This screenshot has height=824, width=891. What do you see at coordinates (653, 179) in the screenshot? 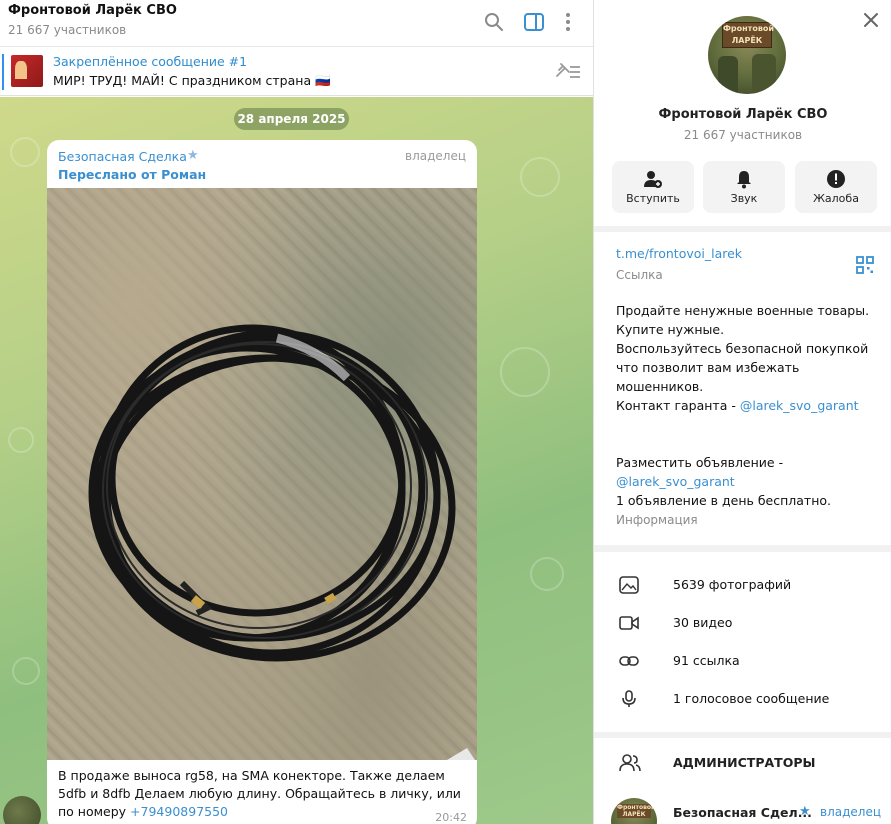
I see `join-user-icon` at bounding box center [653, 179].